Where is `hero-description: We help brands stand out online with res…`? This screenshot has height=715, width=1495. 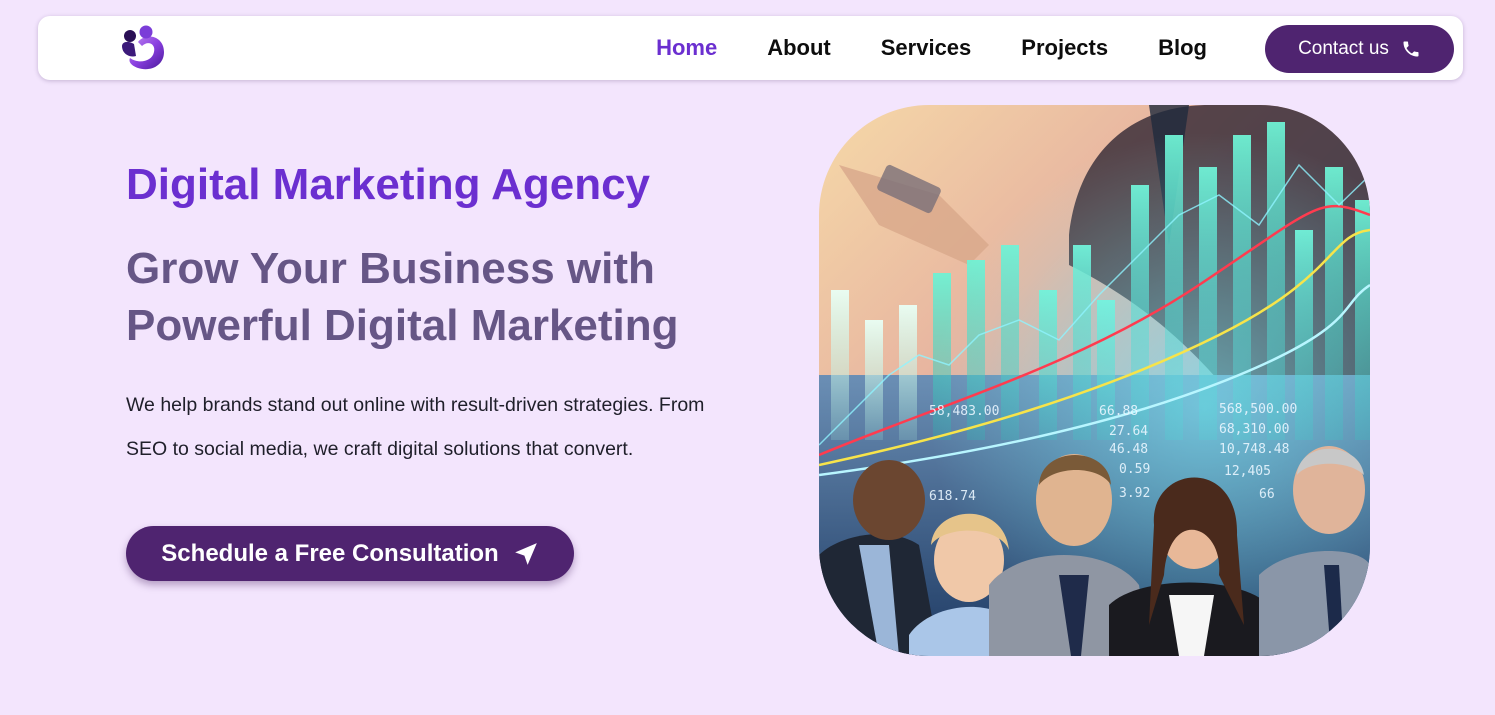 hero-description: We help brands stand out online with res… is located at coordinates (415, 427).